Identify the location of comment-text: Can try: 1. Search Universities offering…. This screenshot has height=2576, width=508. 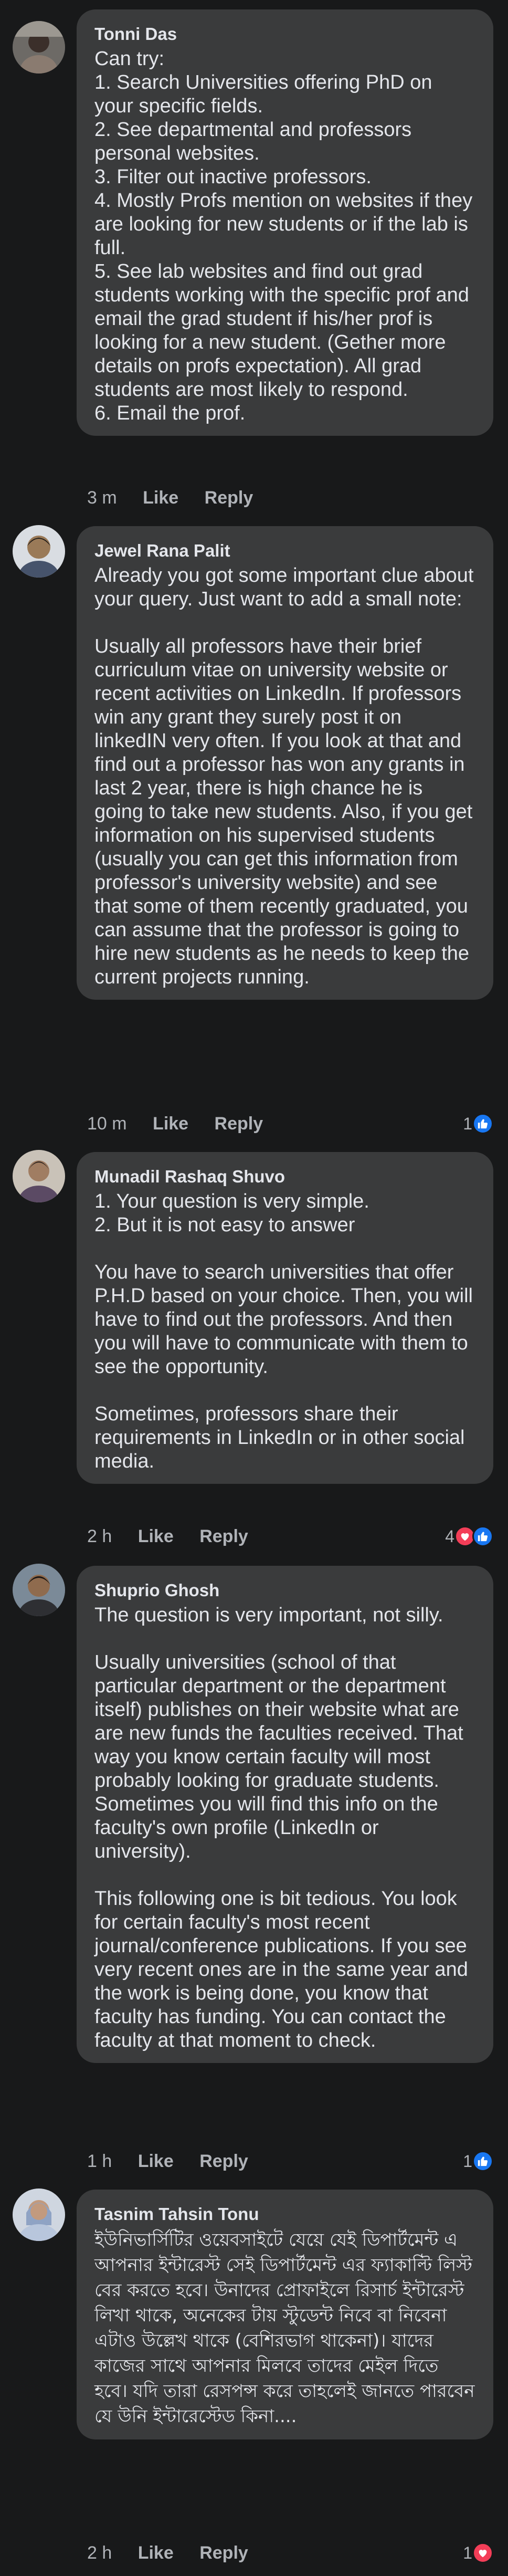
(283, 236).